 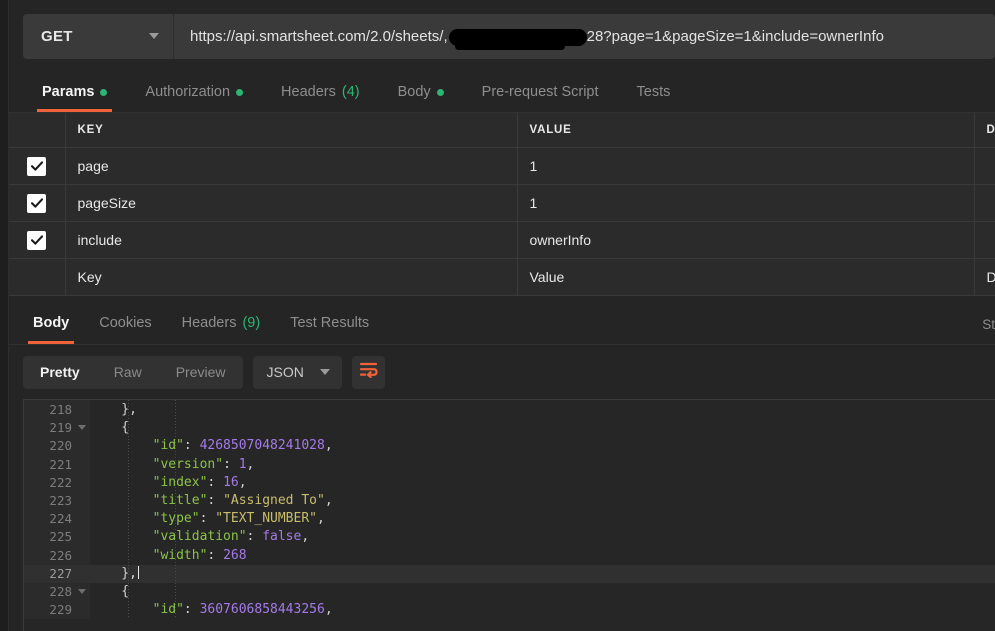 I want to click on tab-body: Body, so click(x=421, y=92).